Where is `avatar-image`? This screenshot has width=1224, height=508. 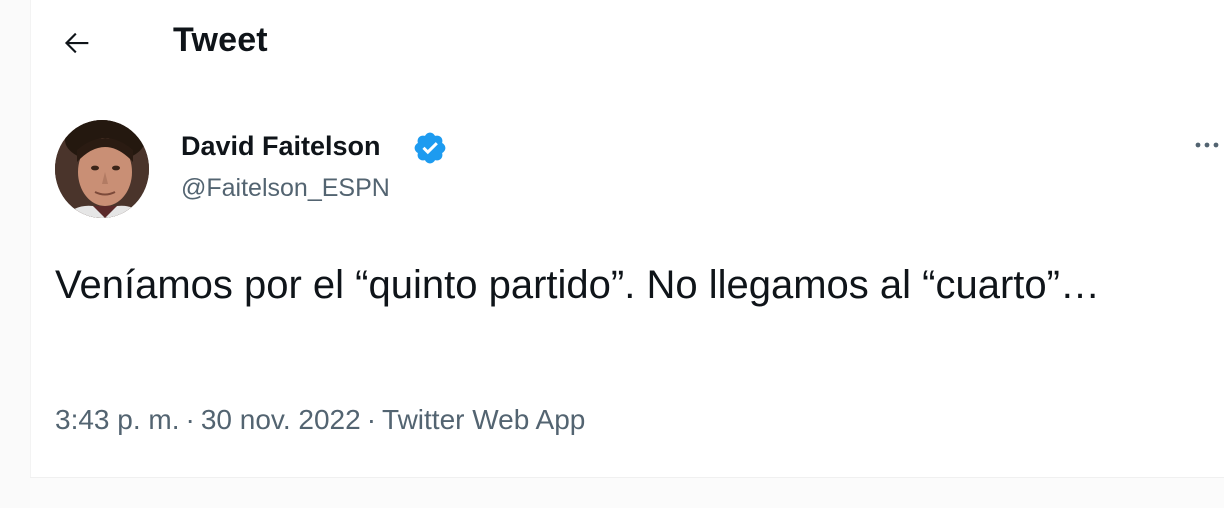 avatar-image is located at coordinates (102, 169).